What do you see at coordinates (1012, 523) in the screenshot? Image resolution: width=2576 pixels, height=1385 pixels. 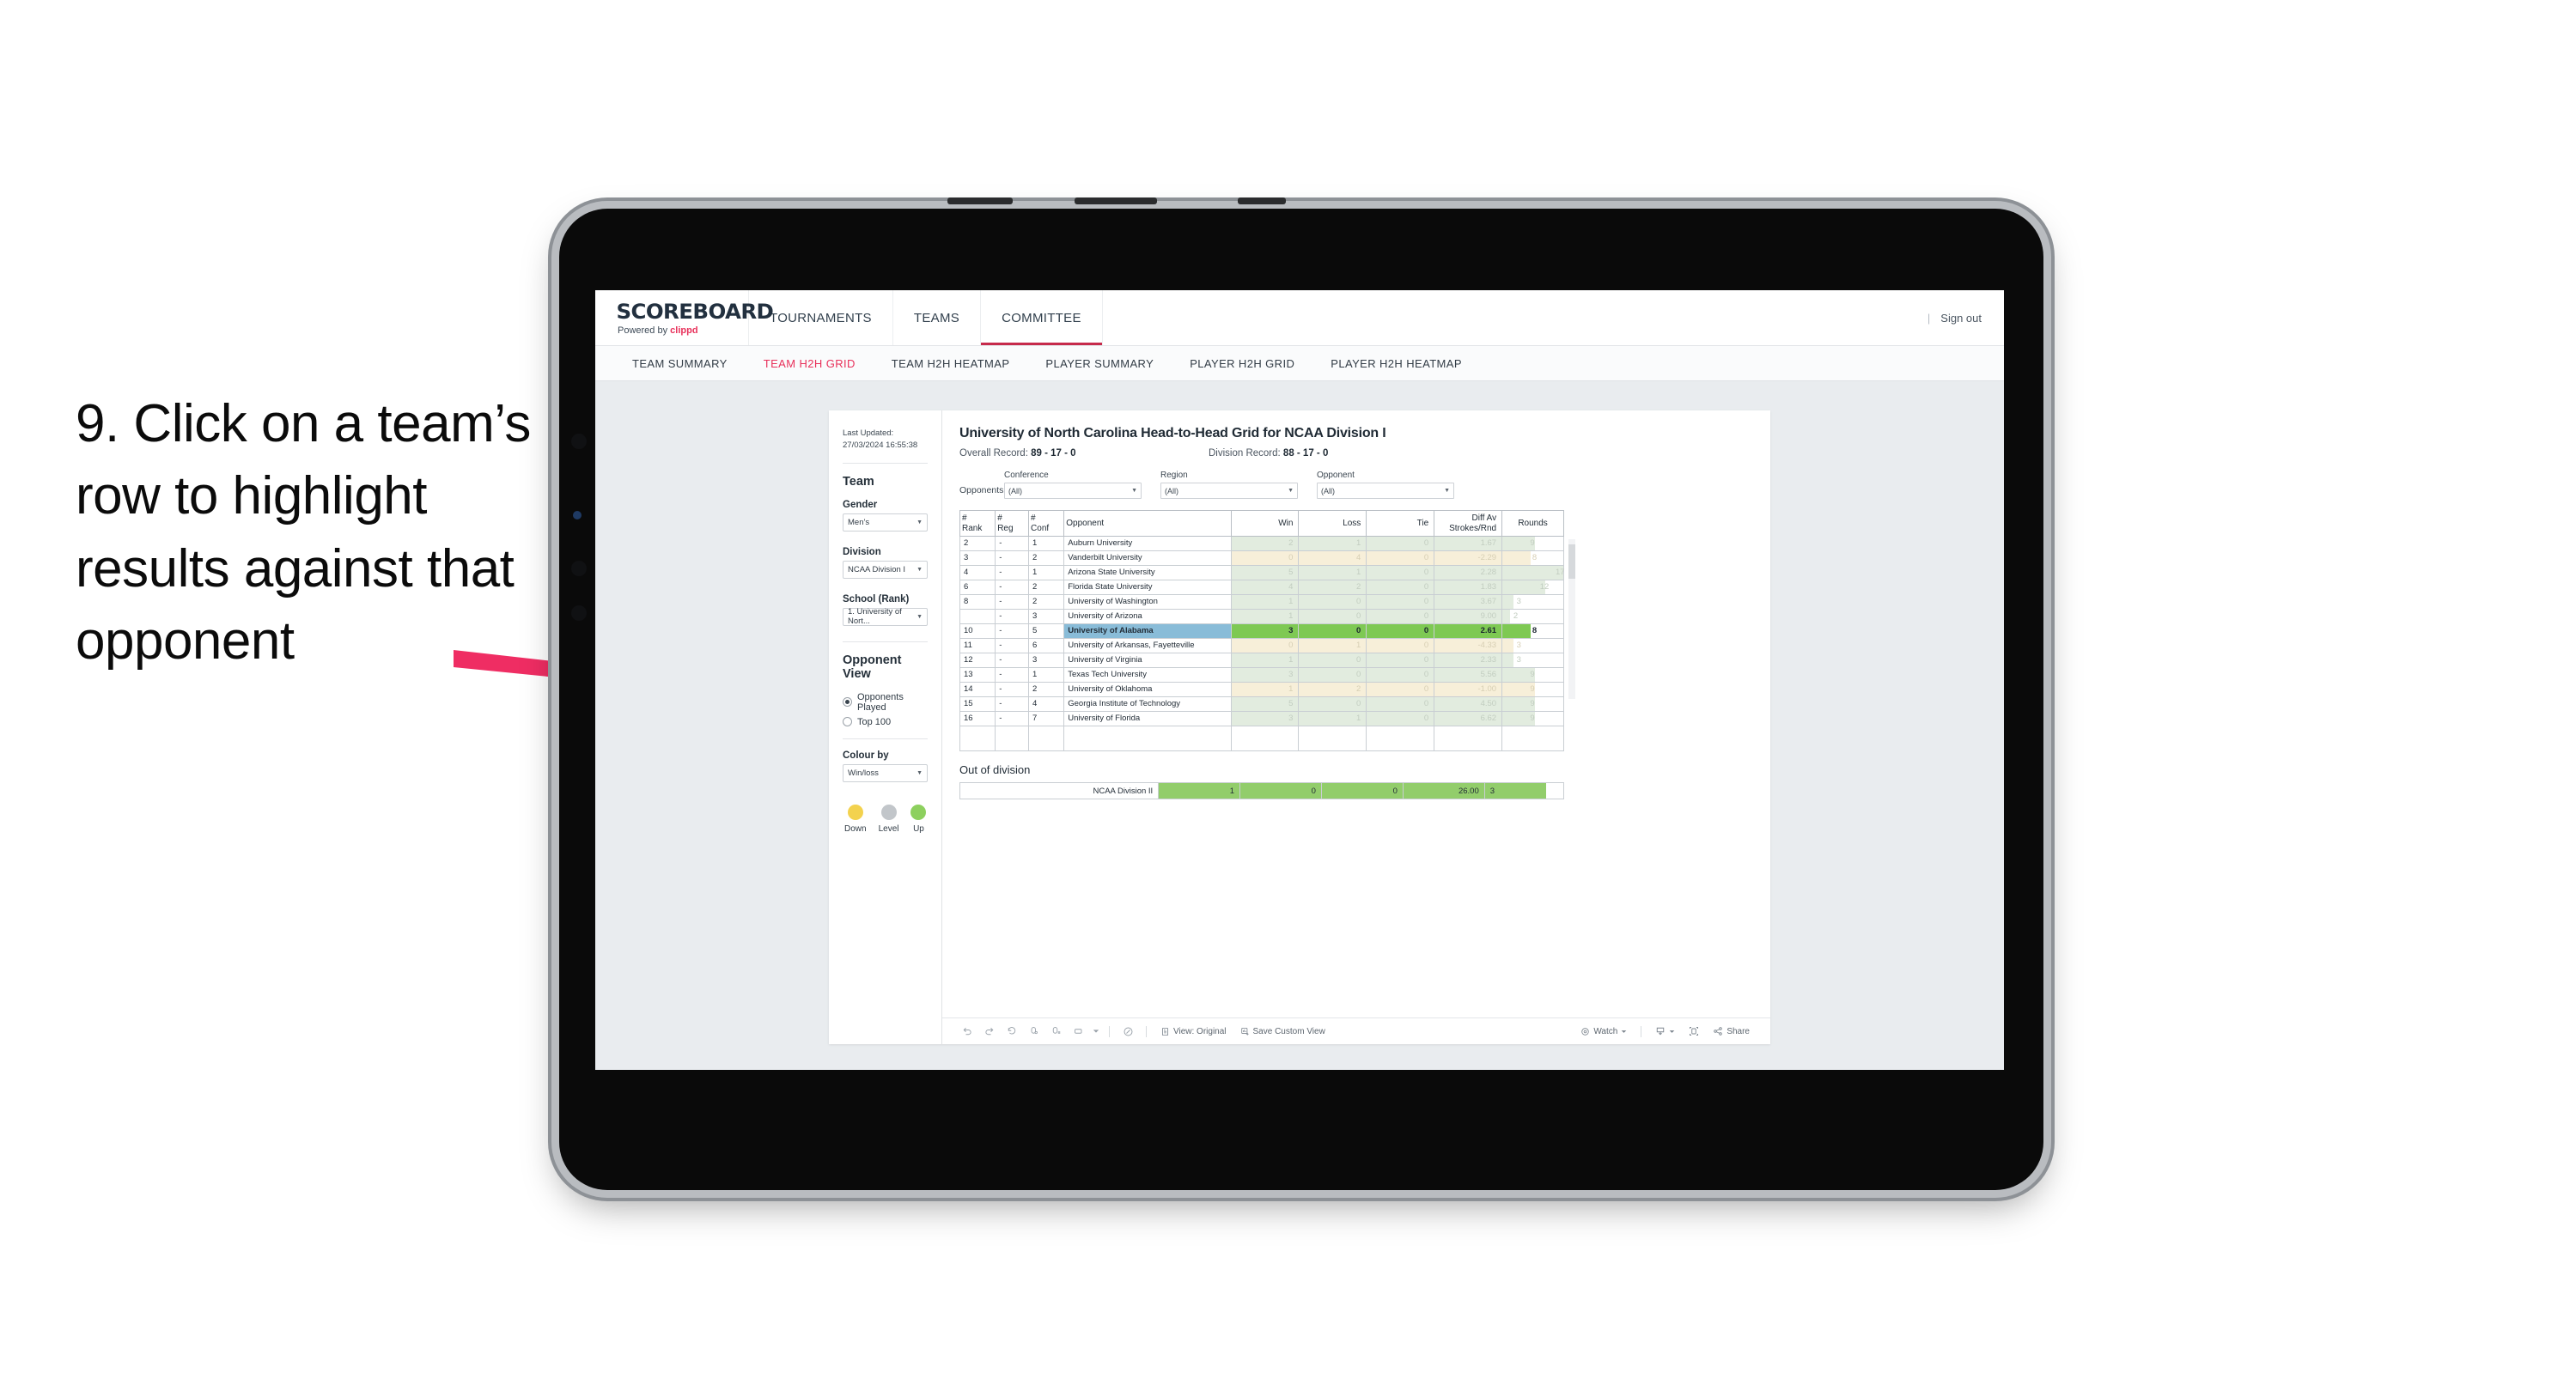 I see `col-reg: # Reg` at bounding box center [1012, 523].